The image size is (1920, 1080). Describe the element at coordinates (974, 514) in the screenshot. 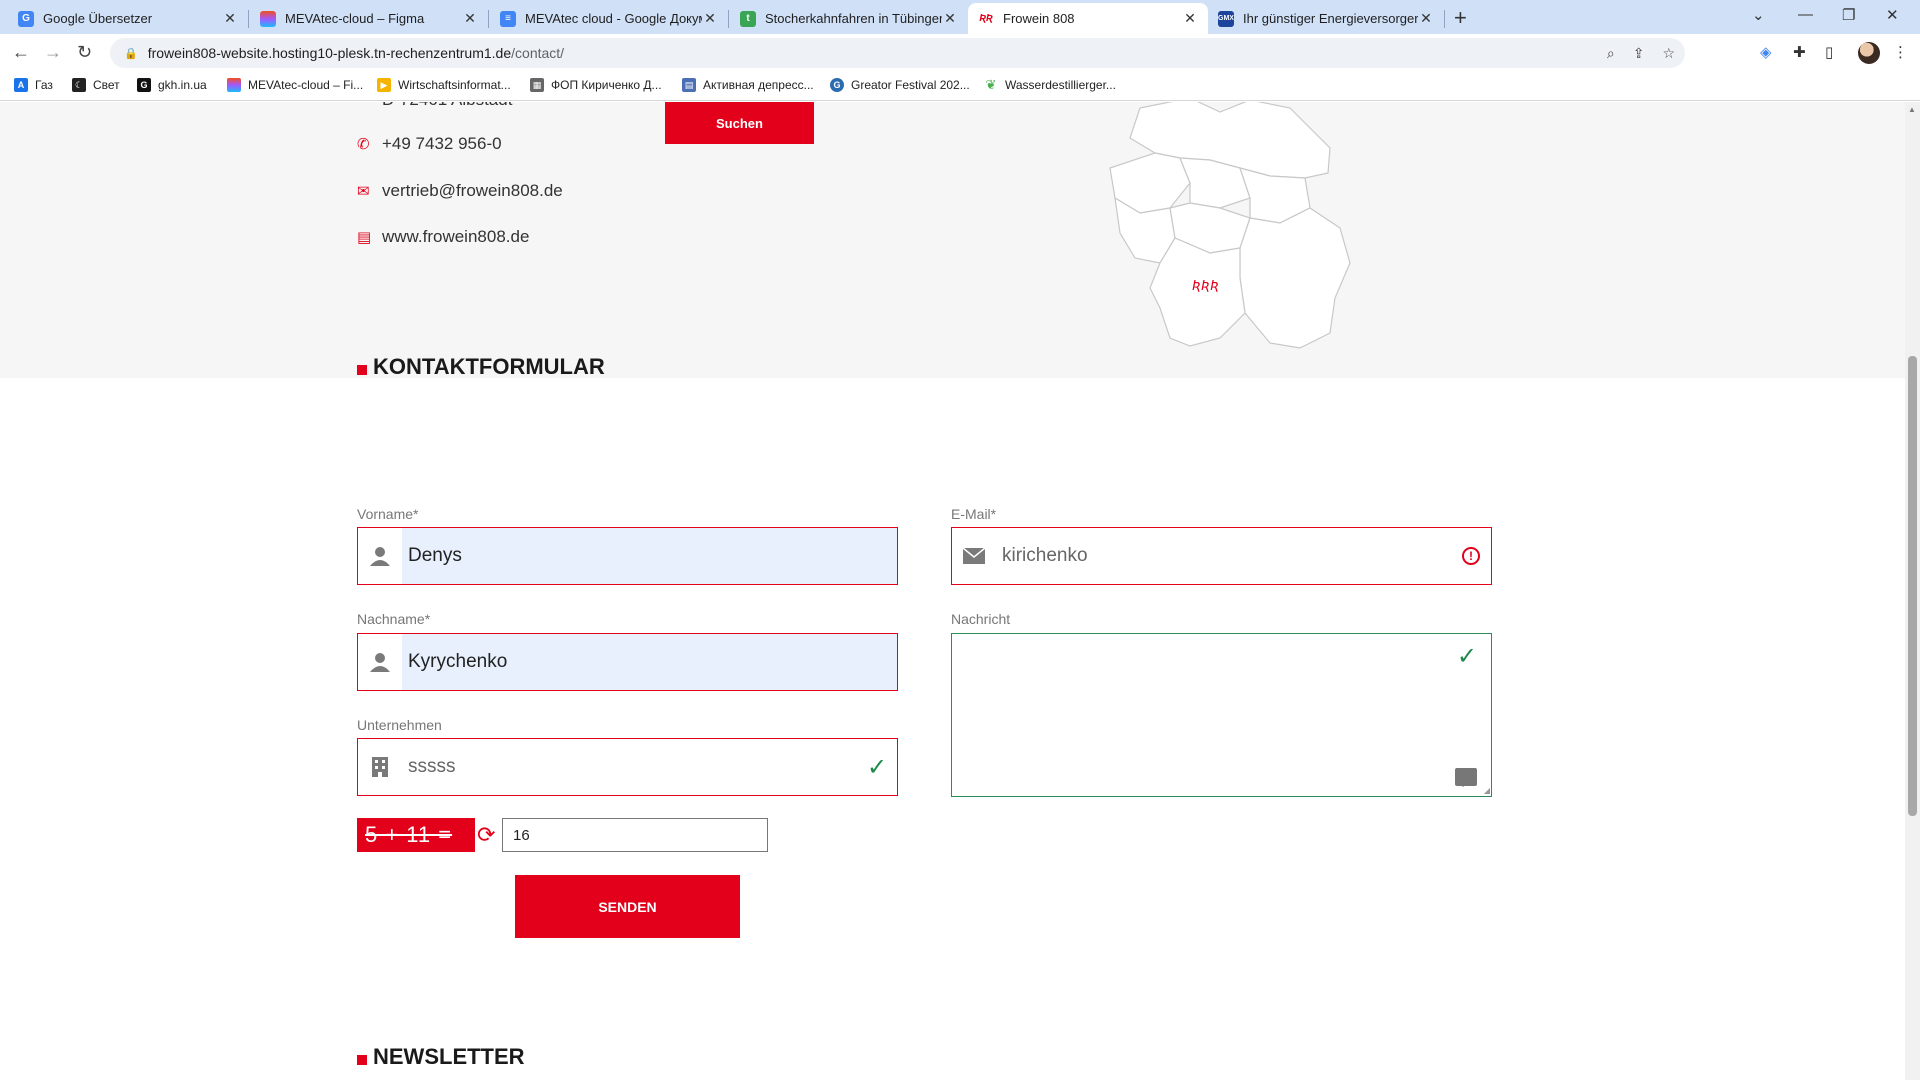

I see `email-label: E-Mail*` at that location.